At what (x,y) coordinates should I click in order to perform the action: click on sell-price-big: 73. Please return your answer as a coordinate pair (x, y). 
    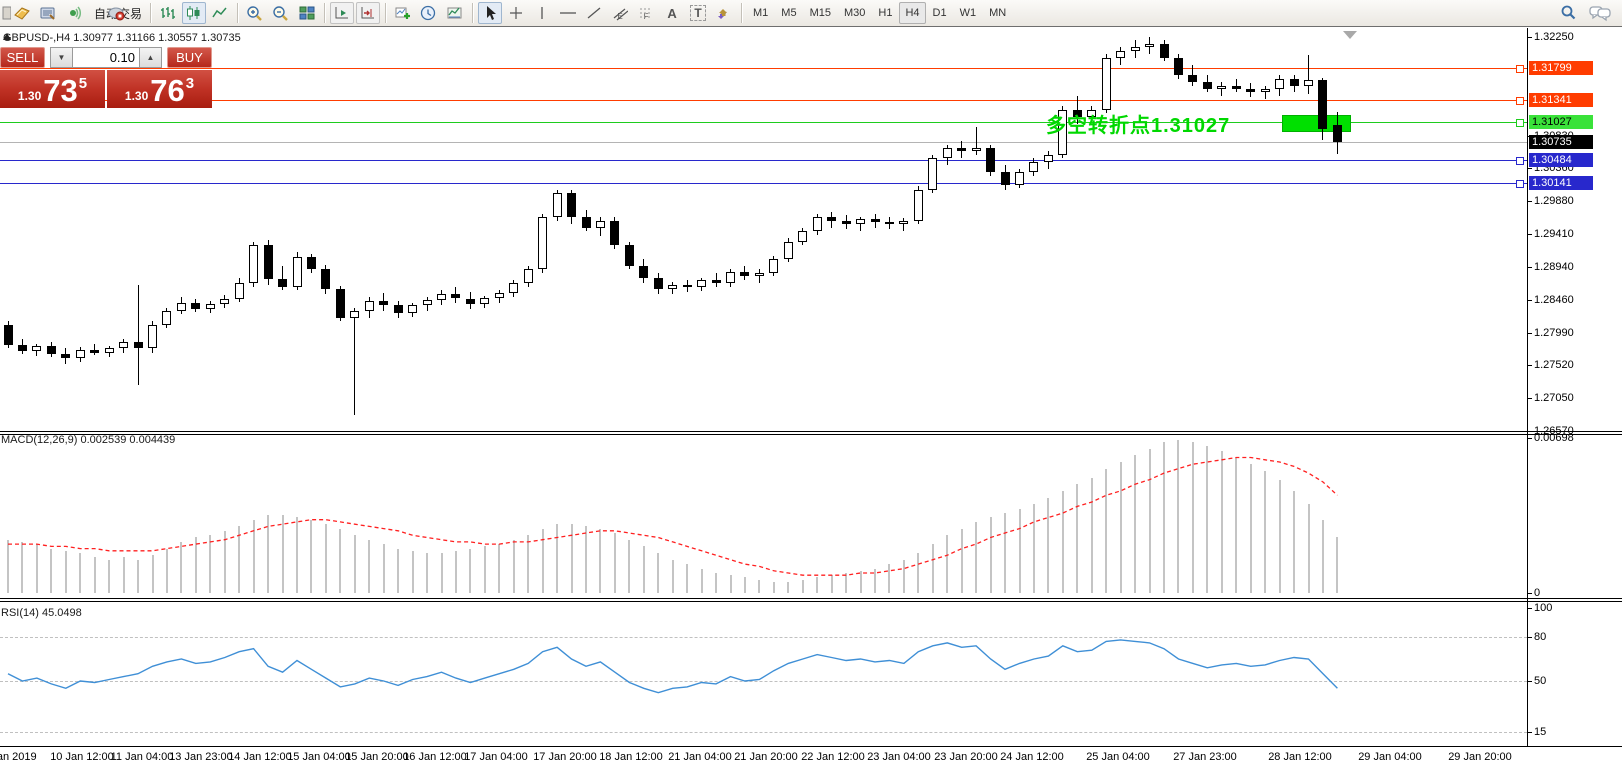
    Looking at the image, I should click on (60, 90).